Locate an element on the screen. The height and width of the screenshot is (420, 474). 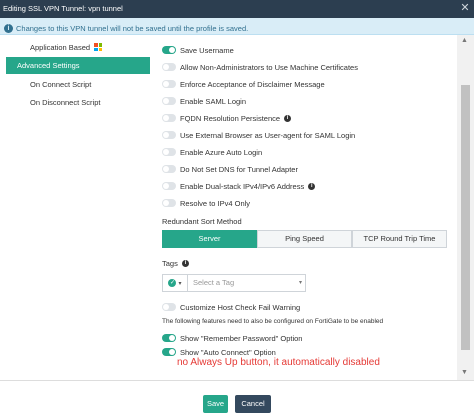
sidebar-item-advanced-settings: Advanced Settings is located at coordinates (78, 65).